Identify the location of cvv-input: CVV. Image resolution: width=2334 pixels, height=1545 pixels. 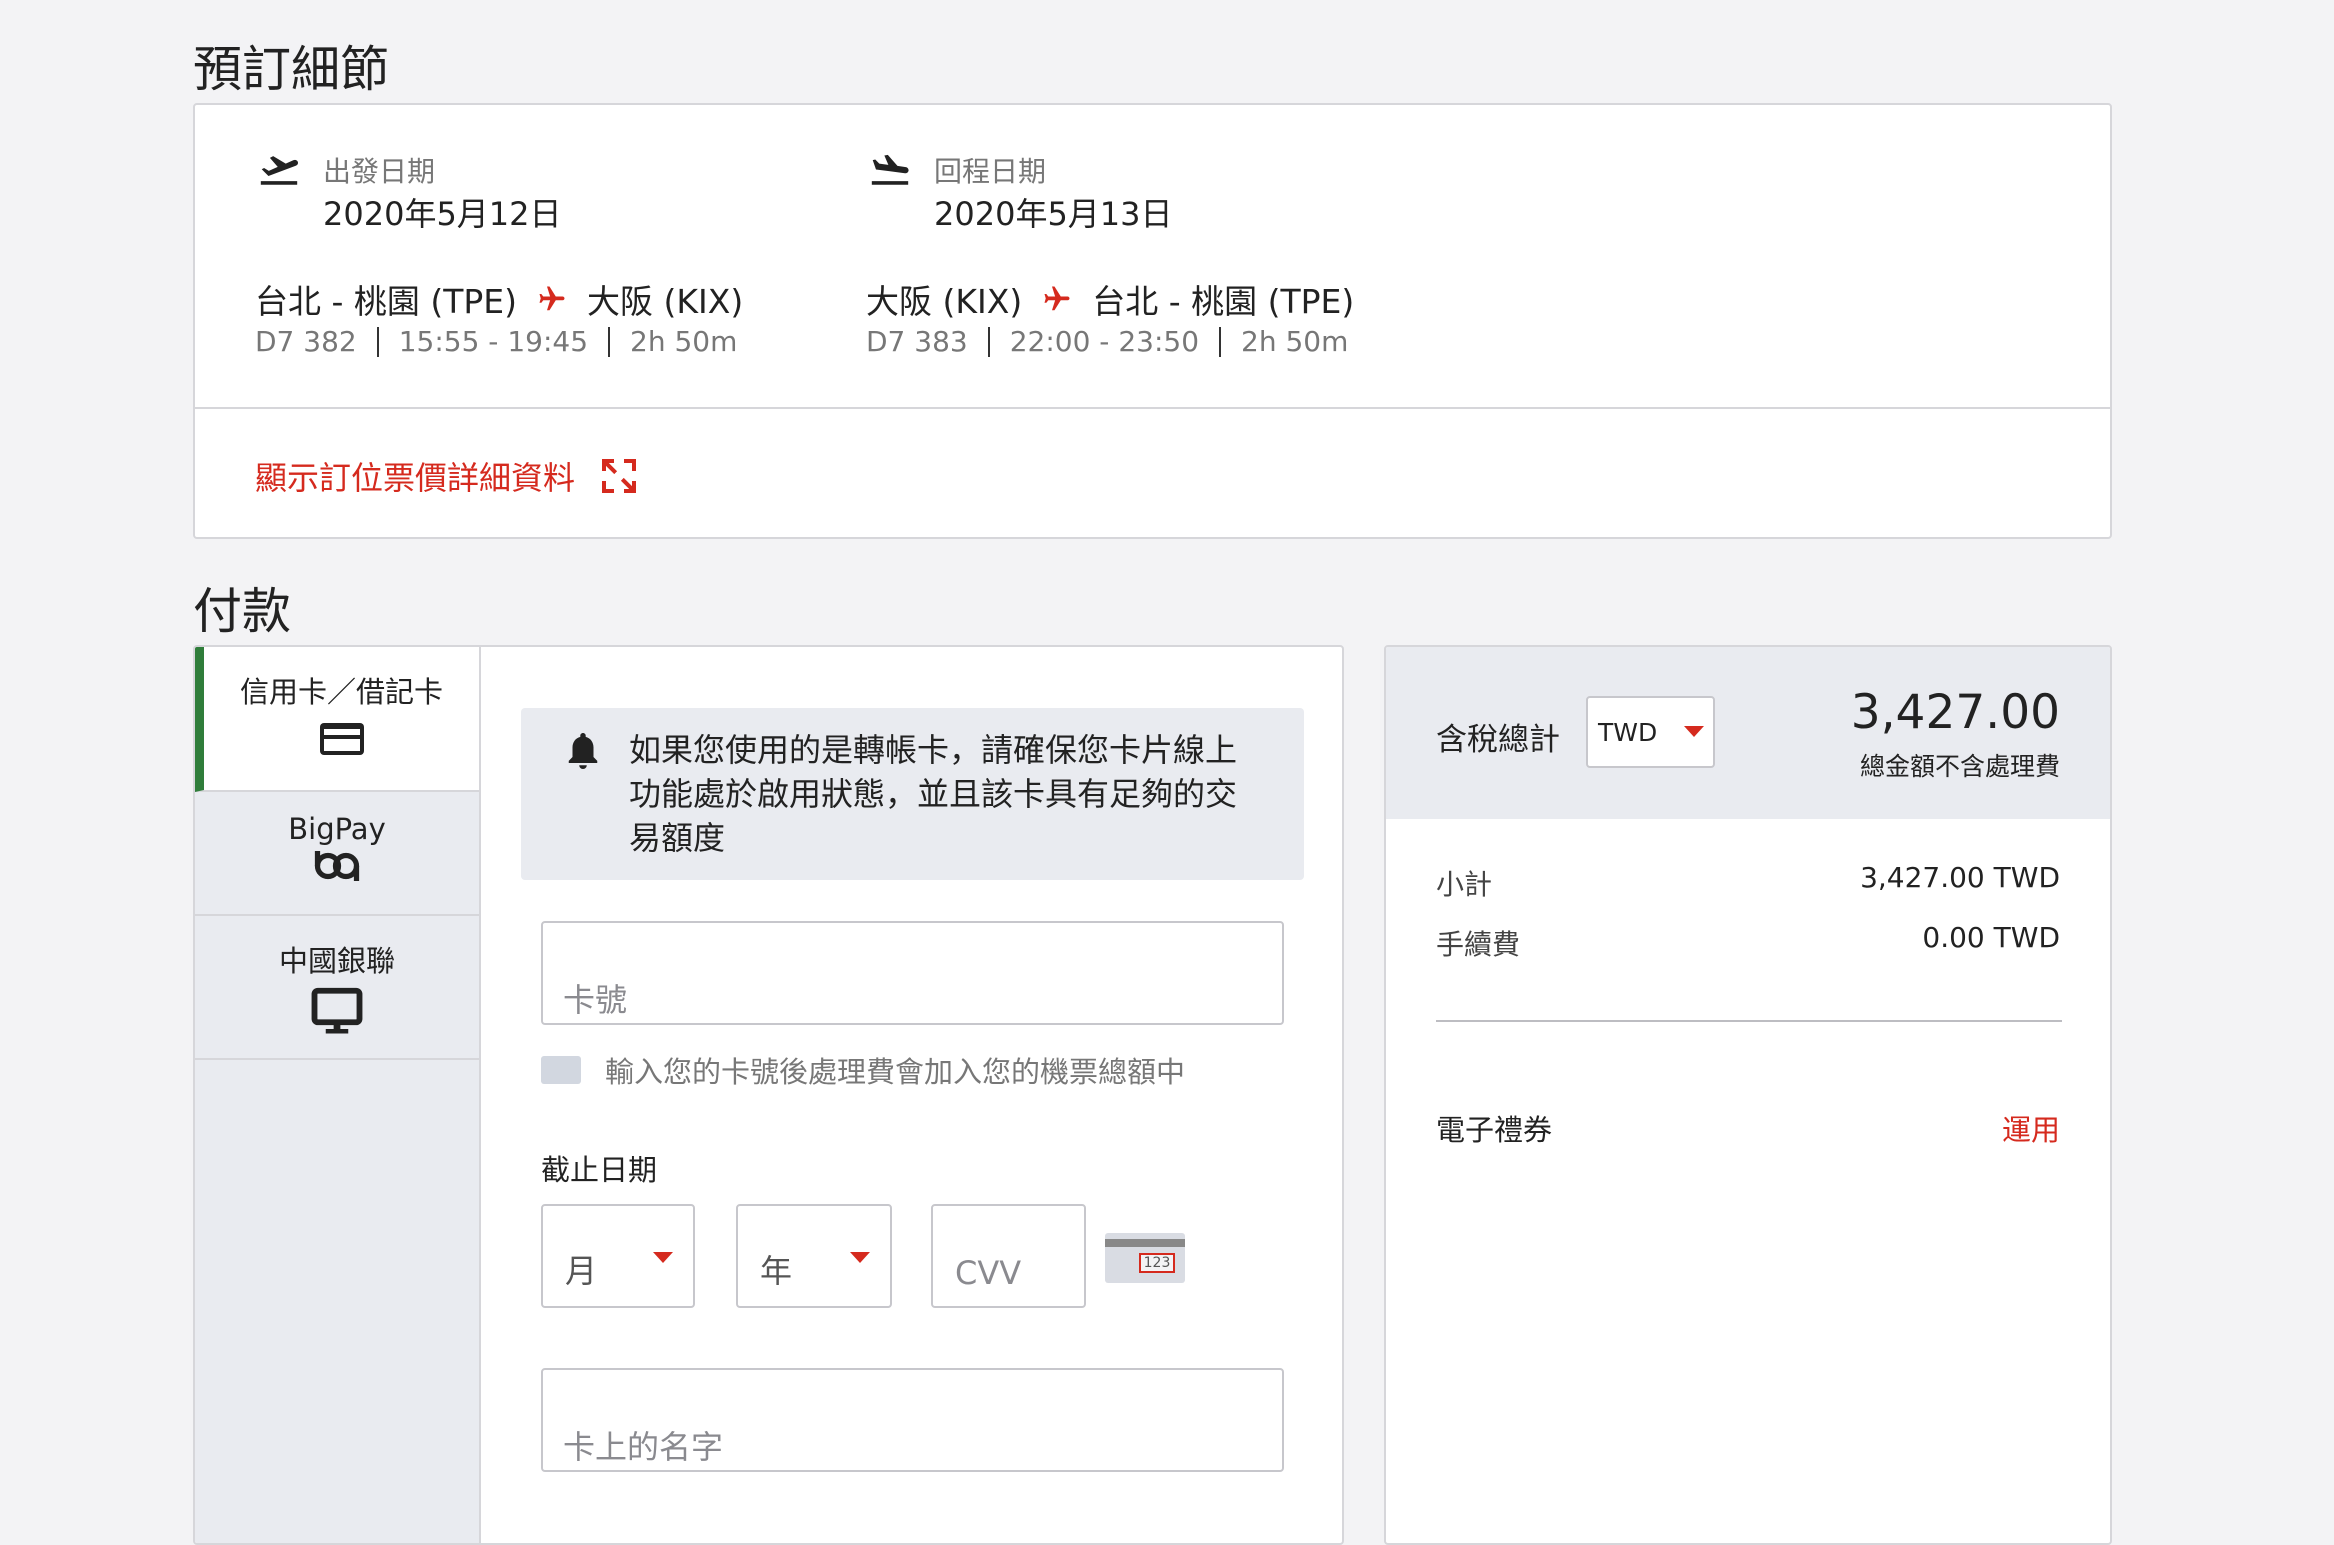
(1008, 1256).